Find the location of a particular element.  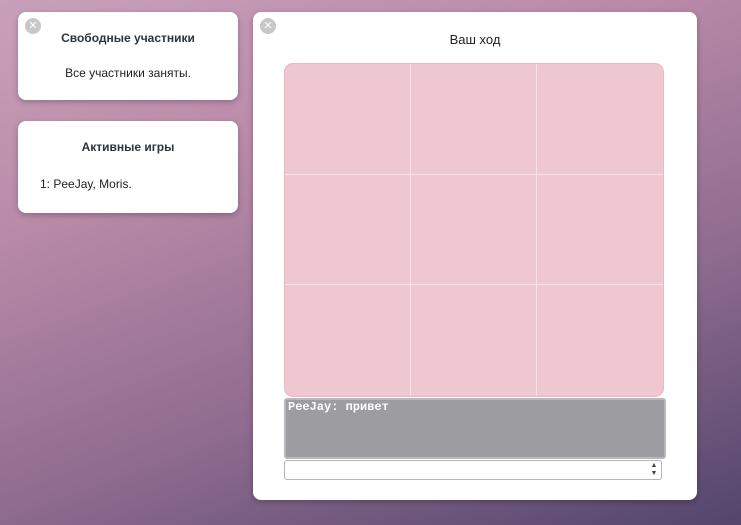

chat-message: PeeJay: привет is located at coordinates (338, 407).